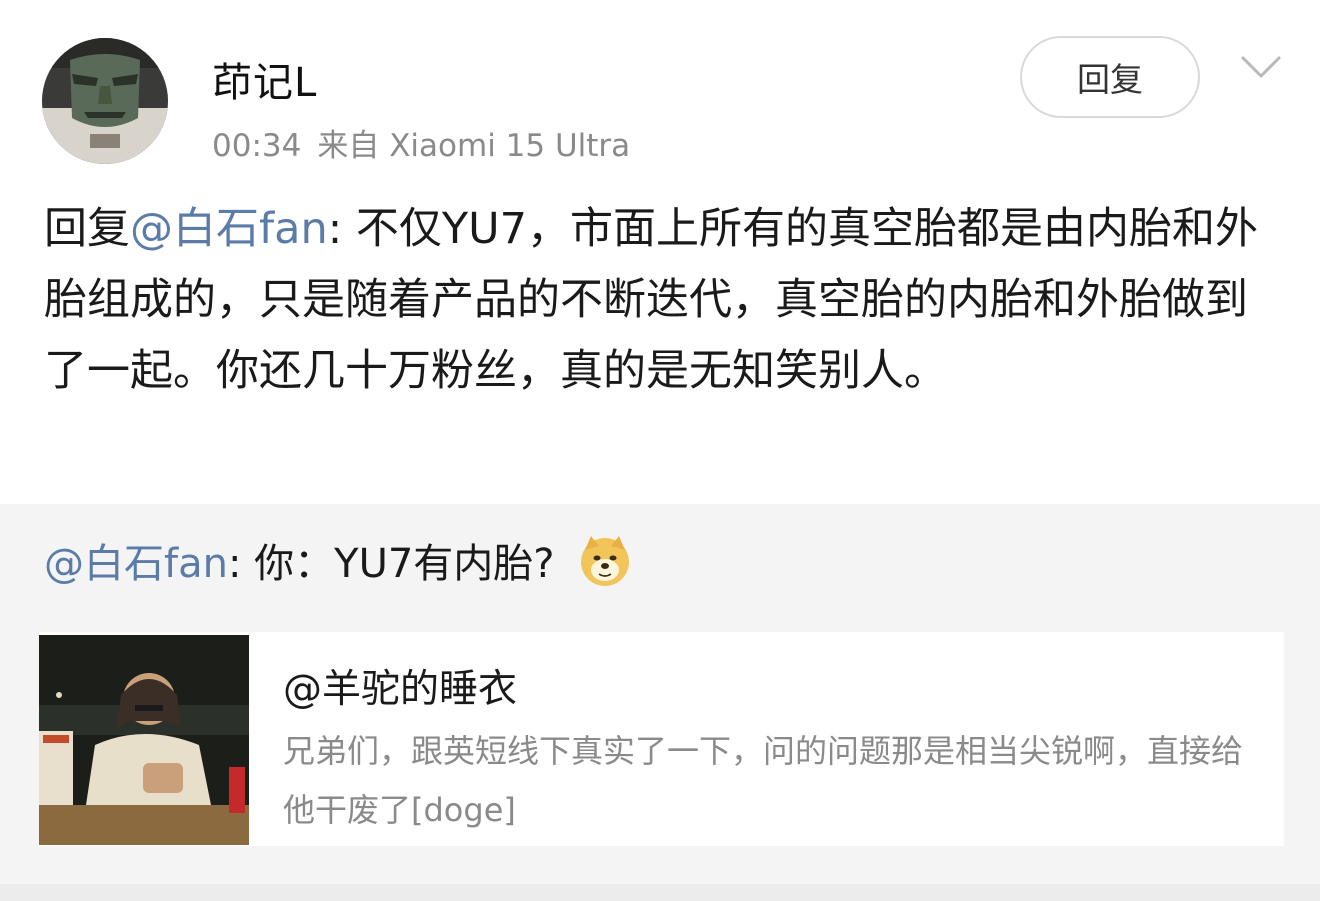 The height and width of the screenshot is (901, 1320). What do you see at coordinates (1261, 67) in the screenshot?
I see `chevron-down-icon` at bounding box center [1261, 67].